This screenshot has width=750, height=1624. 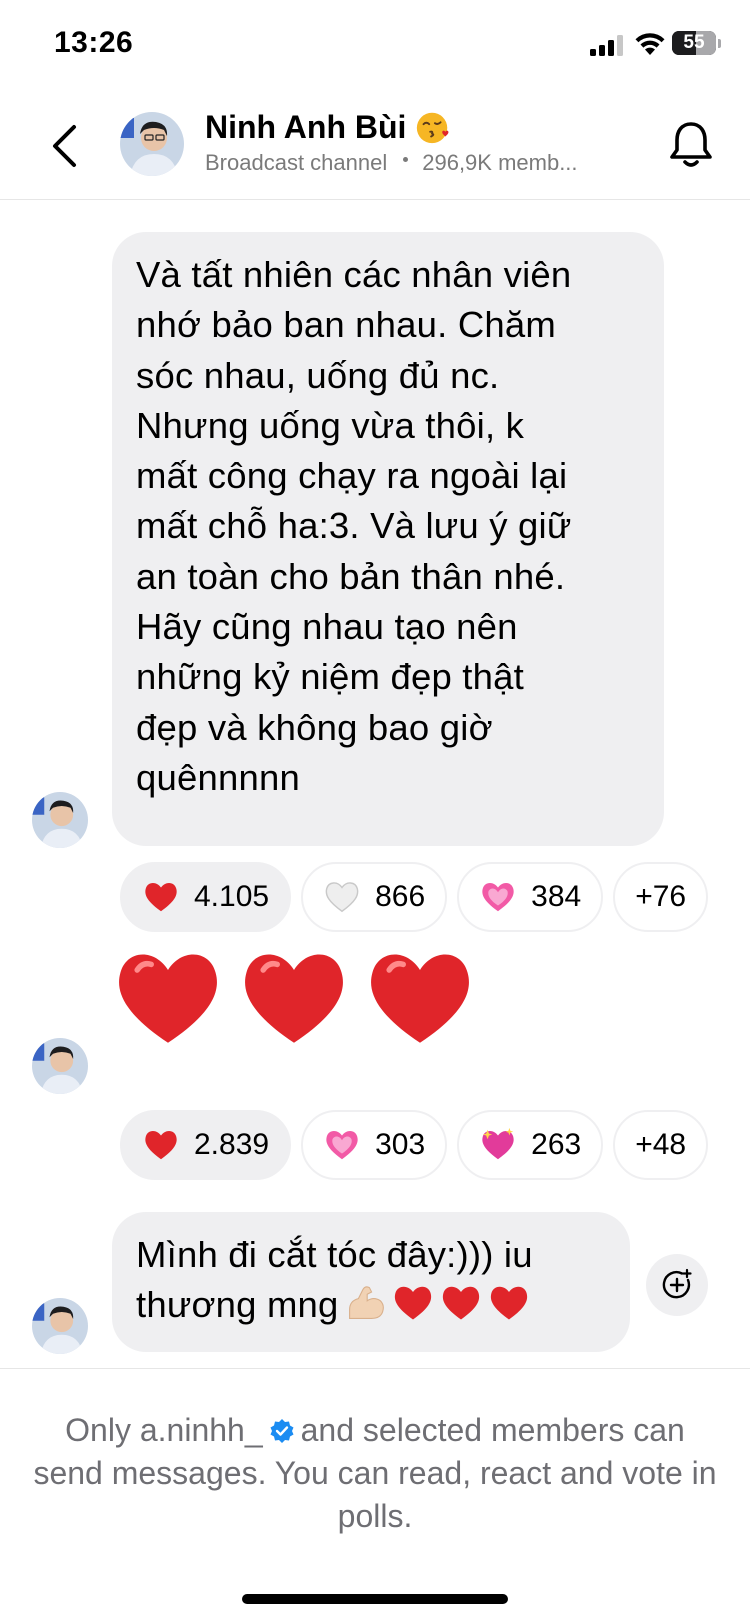 I want to click on battery-icon: 55, so click(x=694, y=43).